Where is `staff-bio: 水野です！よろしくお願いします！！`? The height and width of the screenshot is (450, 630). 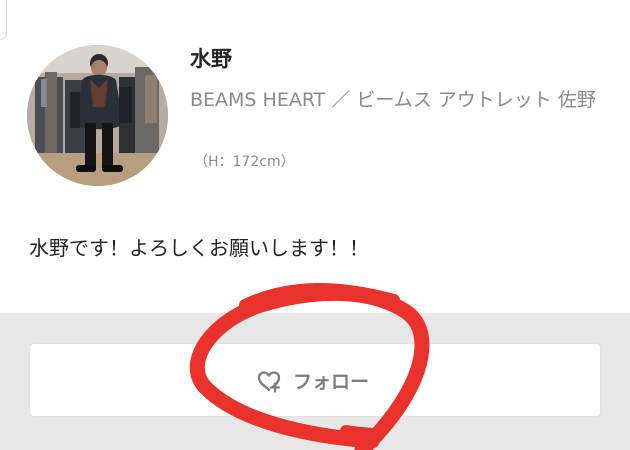 staff-bio: 水野です！よろしくお願いします！！ is located at coordinates (199, 248).